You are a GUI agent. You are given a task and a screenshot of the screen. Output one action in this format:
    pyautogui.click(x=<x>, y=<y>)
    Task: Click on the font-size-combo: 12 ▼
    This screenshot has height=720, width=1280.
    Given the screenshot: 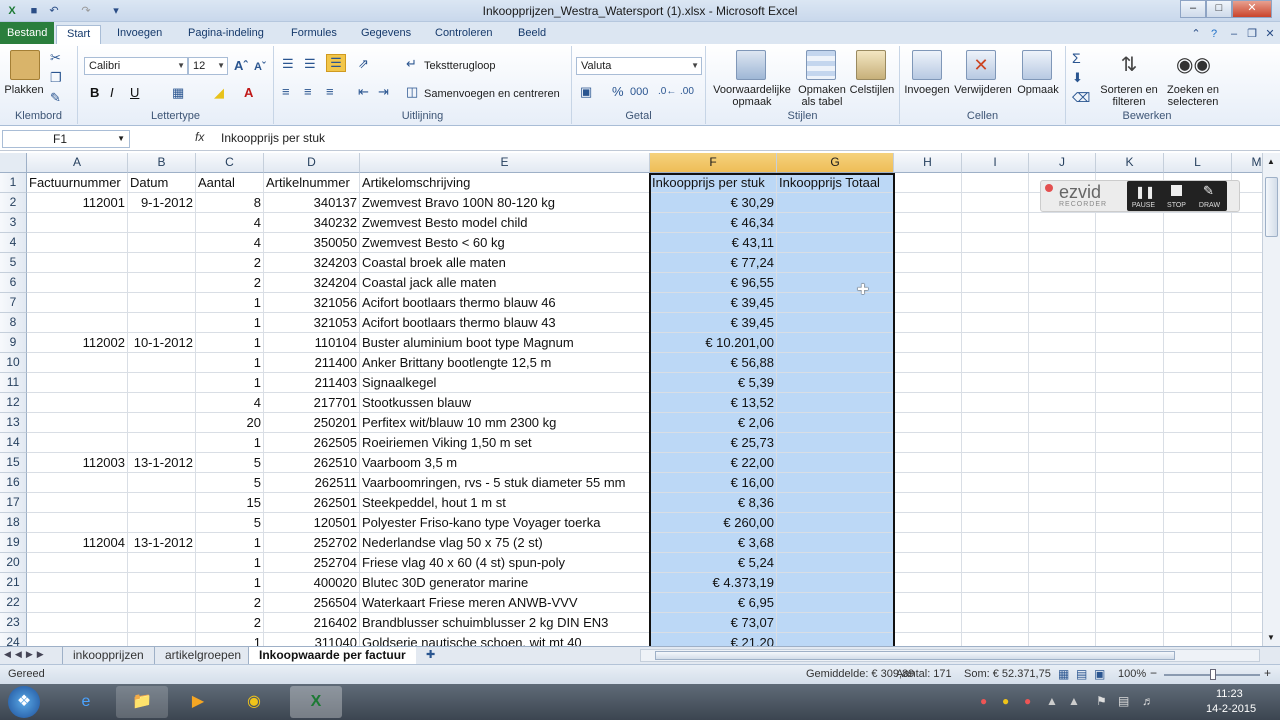 What is the action you would take?
    pyautogui.click(x=208, y=66)
    